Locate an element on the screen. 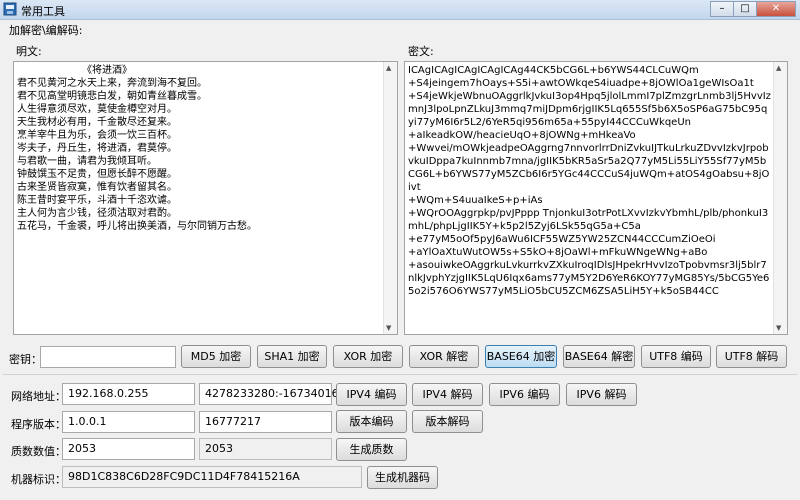 The height and width of the screenshot is (500, 800). base64-encrypt-button: BASE64 加密 is located at coordinates (521, 356).